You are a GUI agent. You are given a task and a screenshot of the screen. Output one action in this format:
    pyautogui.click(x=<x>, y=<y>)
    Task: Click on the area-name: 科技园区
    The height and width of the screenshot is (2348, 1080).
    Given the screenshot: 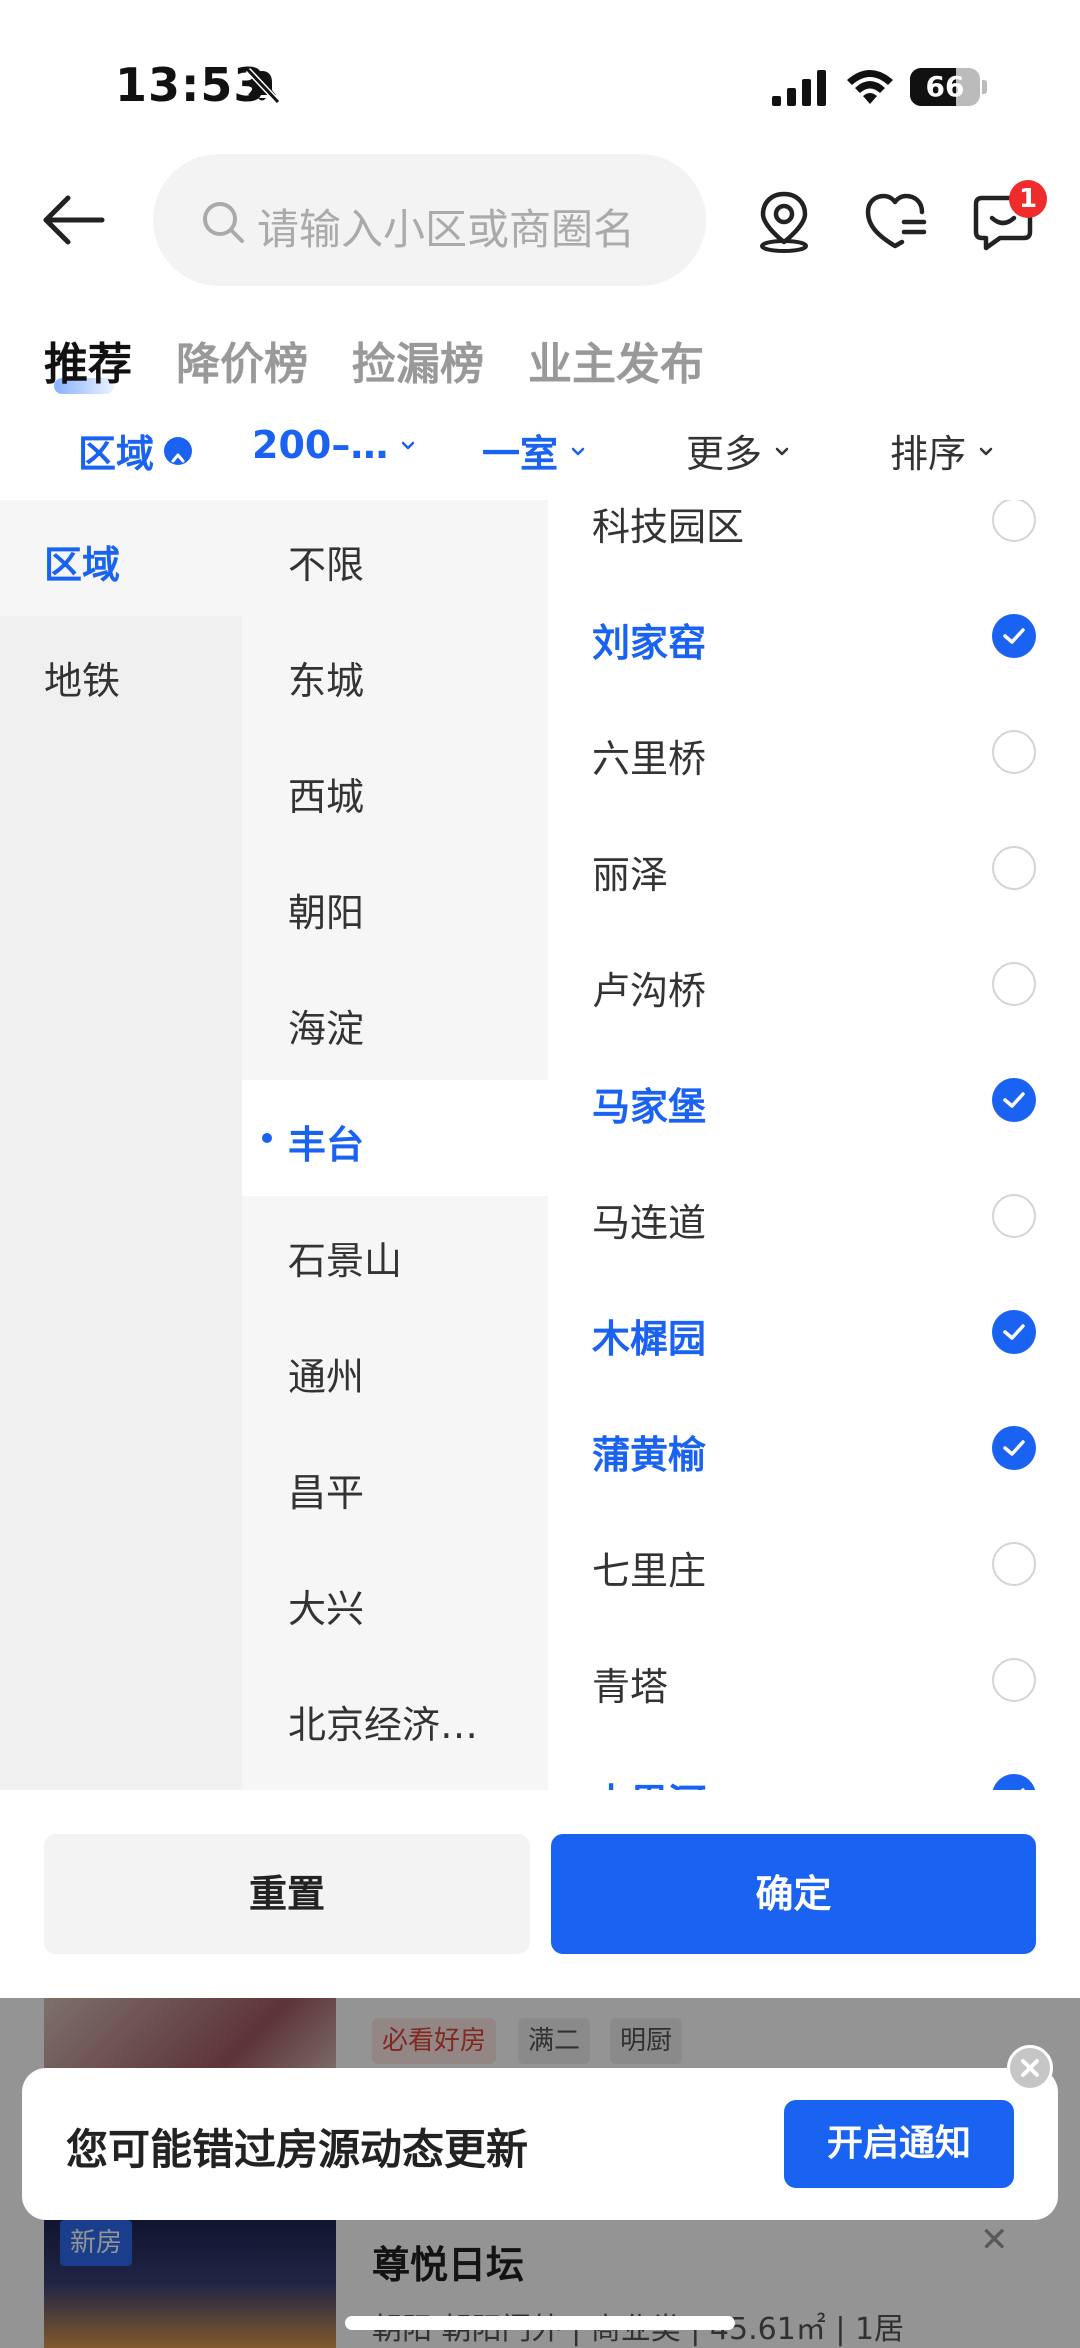 What is the action you would take?
    pyautogui.click(x=668, y=527)
    